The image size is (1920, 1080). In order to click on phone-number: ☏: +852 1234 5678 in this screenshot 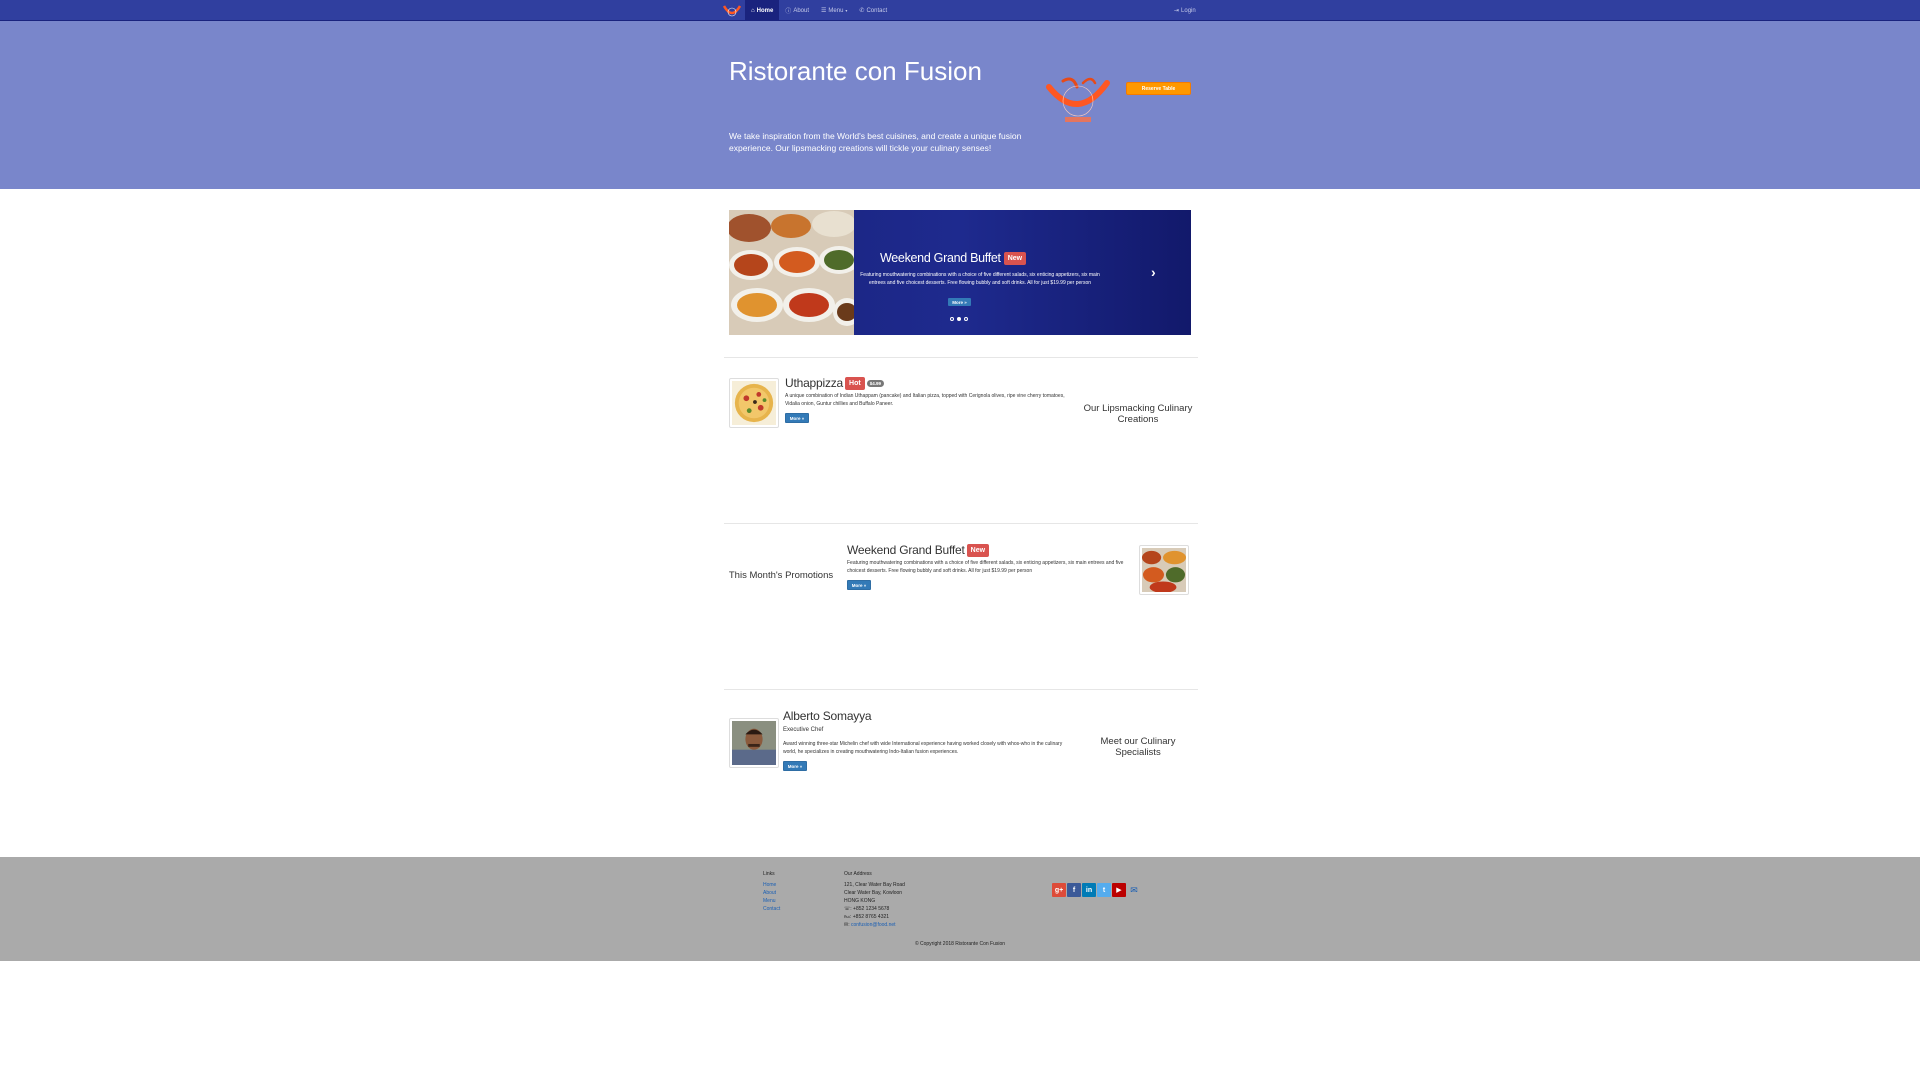, I will do `click(867, 909)`.